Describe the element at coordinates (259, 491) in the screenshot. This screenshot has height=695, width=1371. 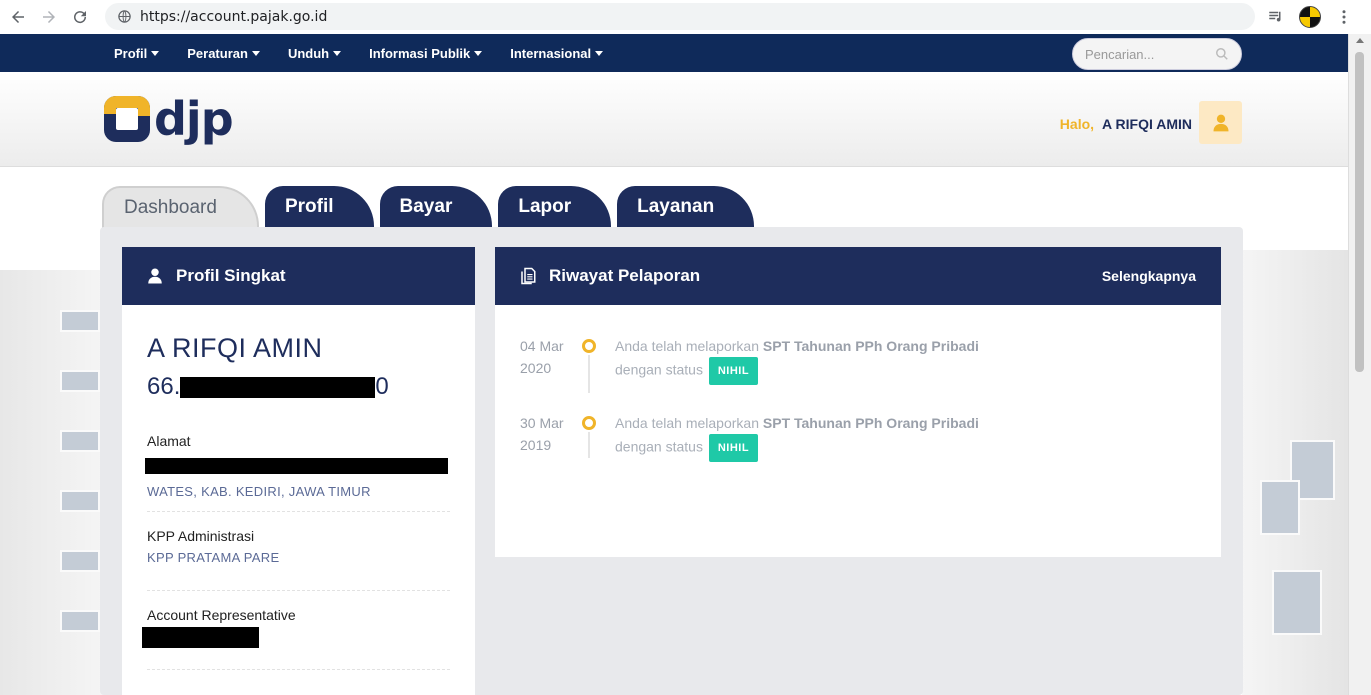
I see `alamat-value: WATES, KAB. KEDIRI, JAWA TIMUR` at that location.